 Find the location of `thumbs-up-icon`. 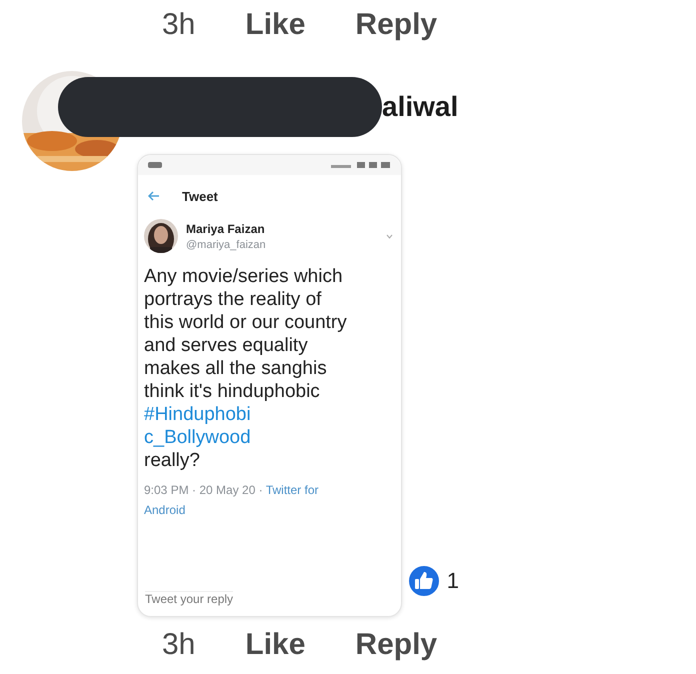

thumbs-up-icon is located at coordinates (423, 581).